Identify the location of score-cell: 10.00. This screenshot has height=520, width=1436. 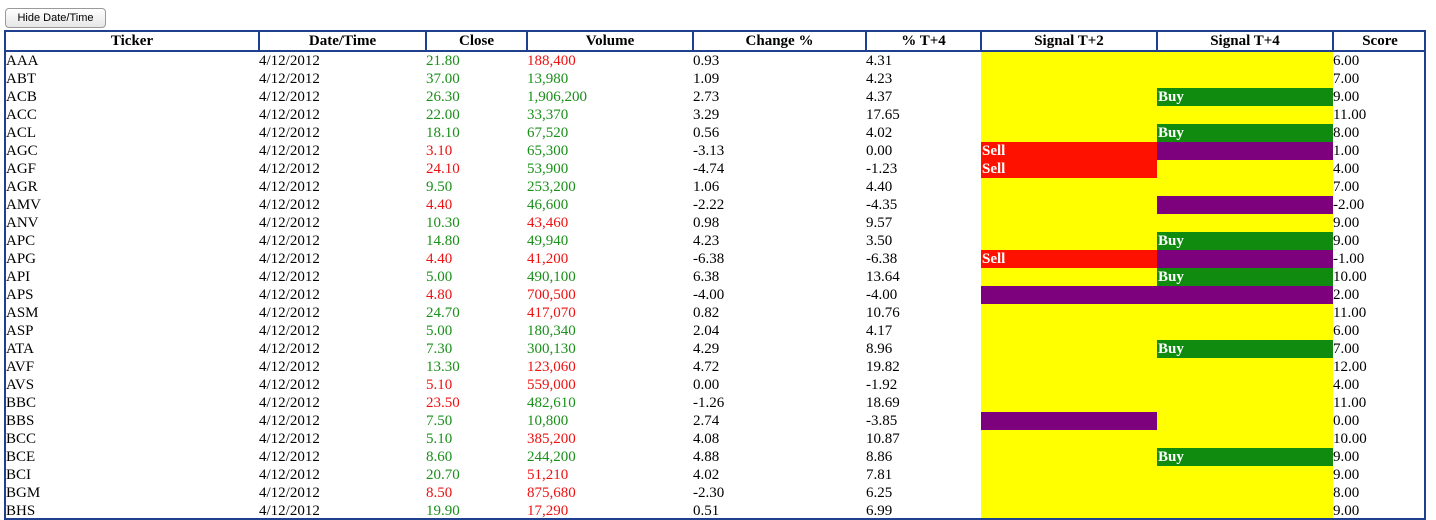
(1350, 439).